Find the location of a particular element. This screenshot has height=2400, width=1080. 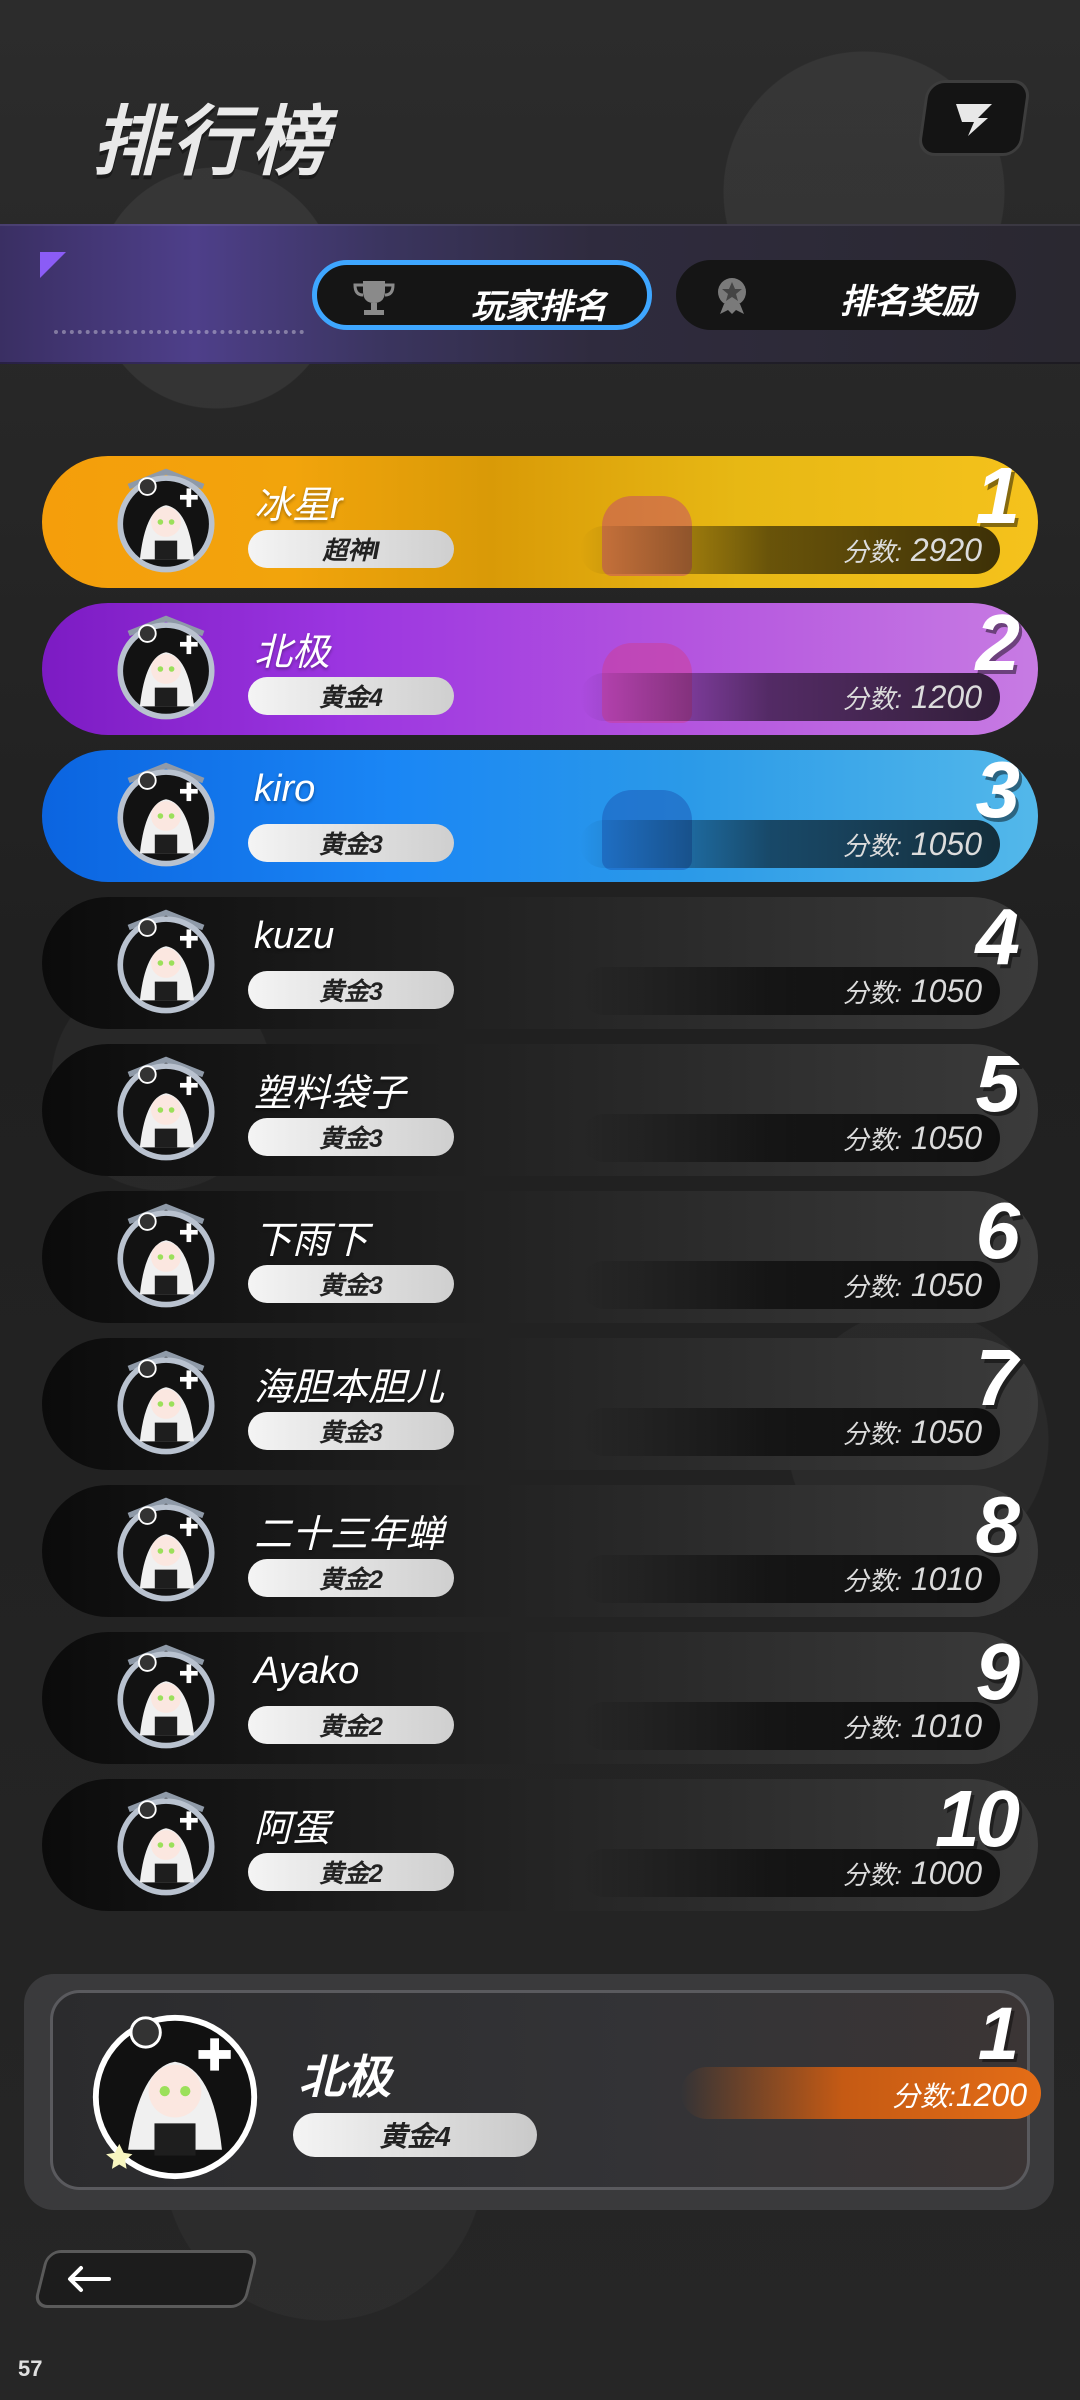

rank-number: 6 is located at coordinates (997, 1233).